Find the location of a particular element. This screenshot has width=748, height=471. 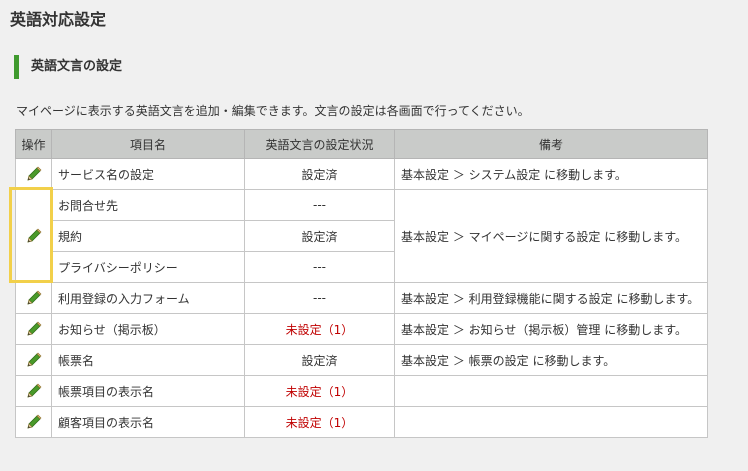

section-title: 英語文言の設定 is located at coordinates (68, 67).